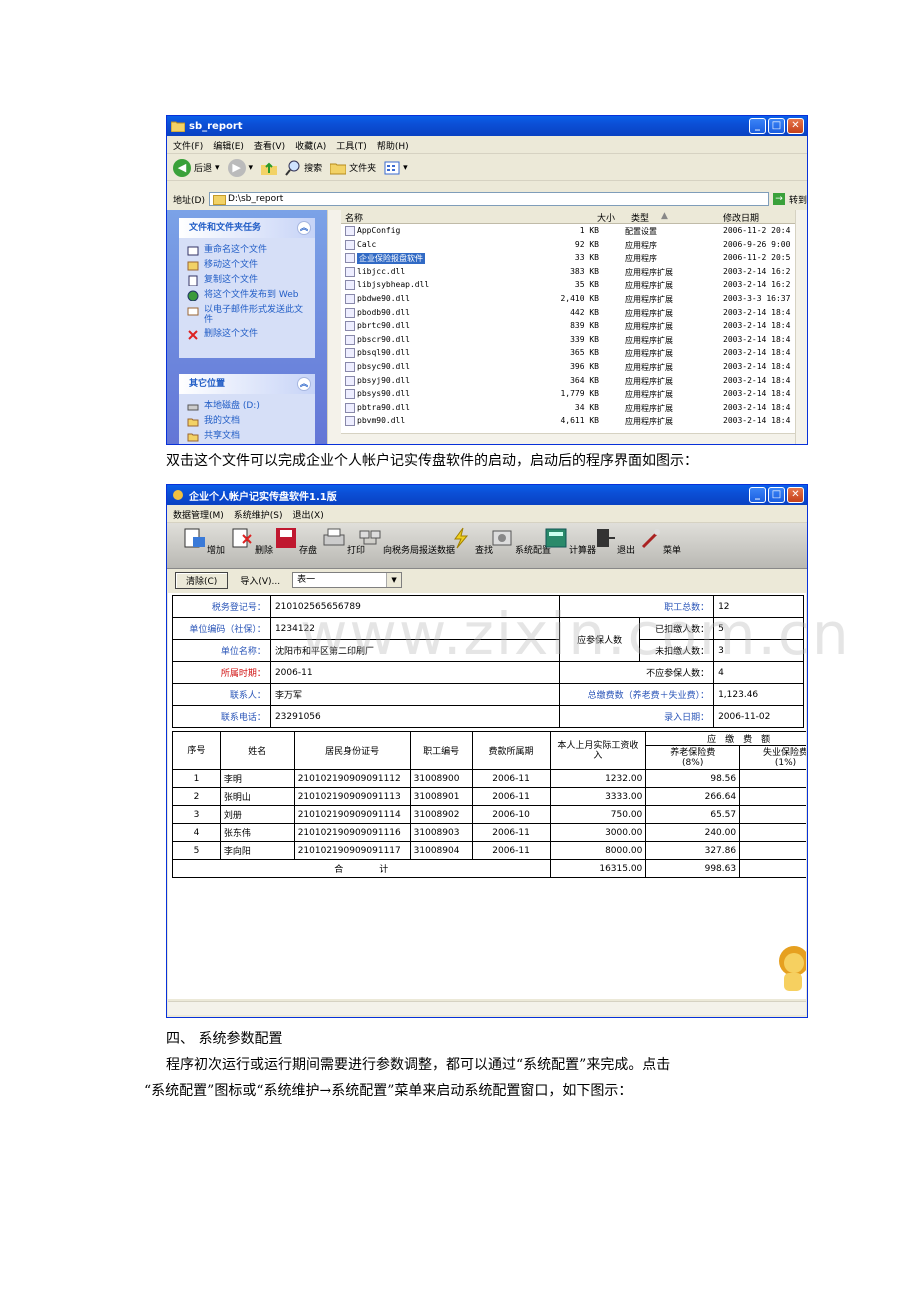  Describe the element at coordinates (758, 694) in the screenshot. I see `total-fee-value: 1,123.46` at that location.